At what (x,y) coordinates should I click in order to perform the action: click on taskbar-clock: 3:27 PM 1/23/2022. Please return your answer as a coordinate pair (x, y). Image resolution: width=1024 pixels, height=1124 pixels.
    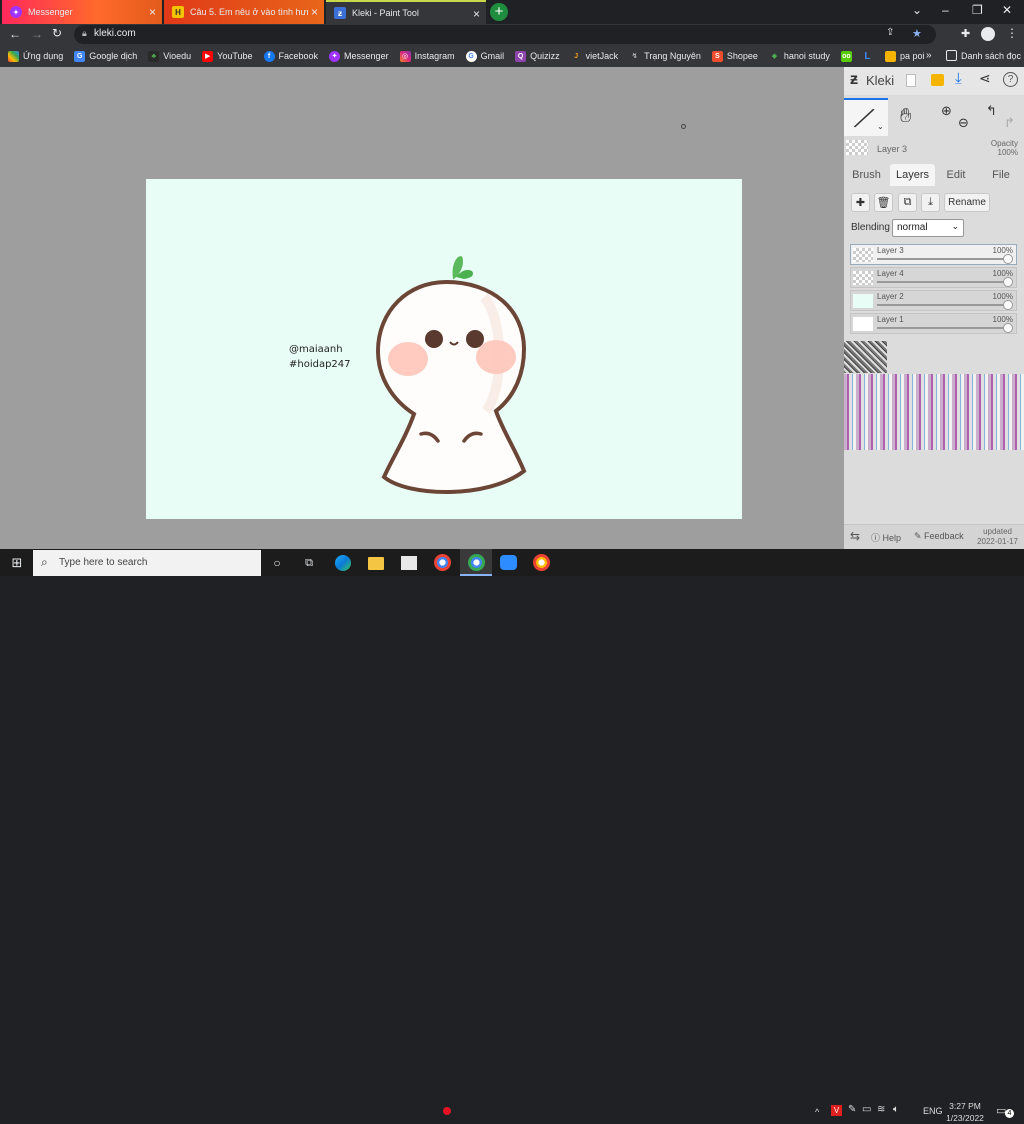
    Looking at the image, I should click on (965, 1112).